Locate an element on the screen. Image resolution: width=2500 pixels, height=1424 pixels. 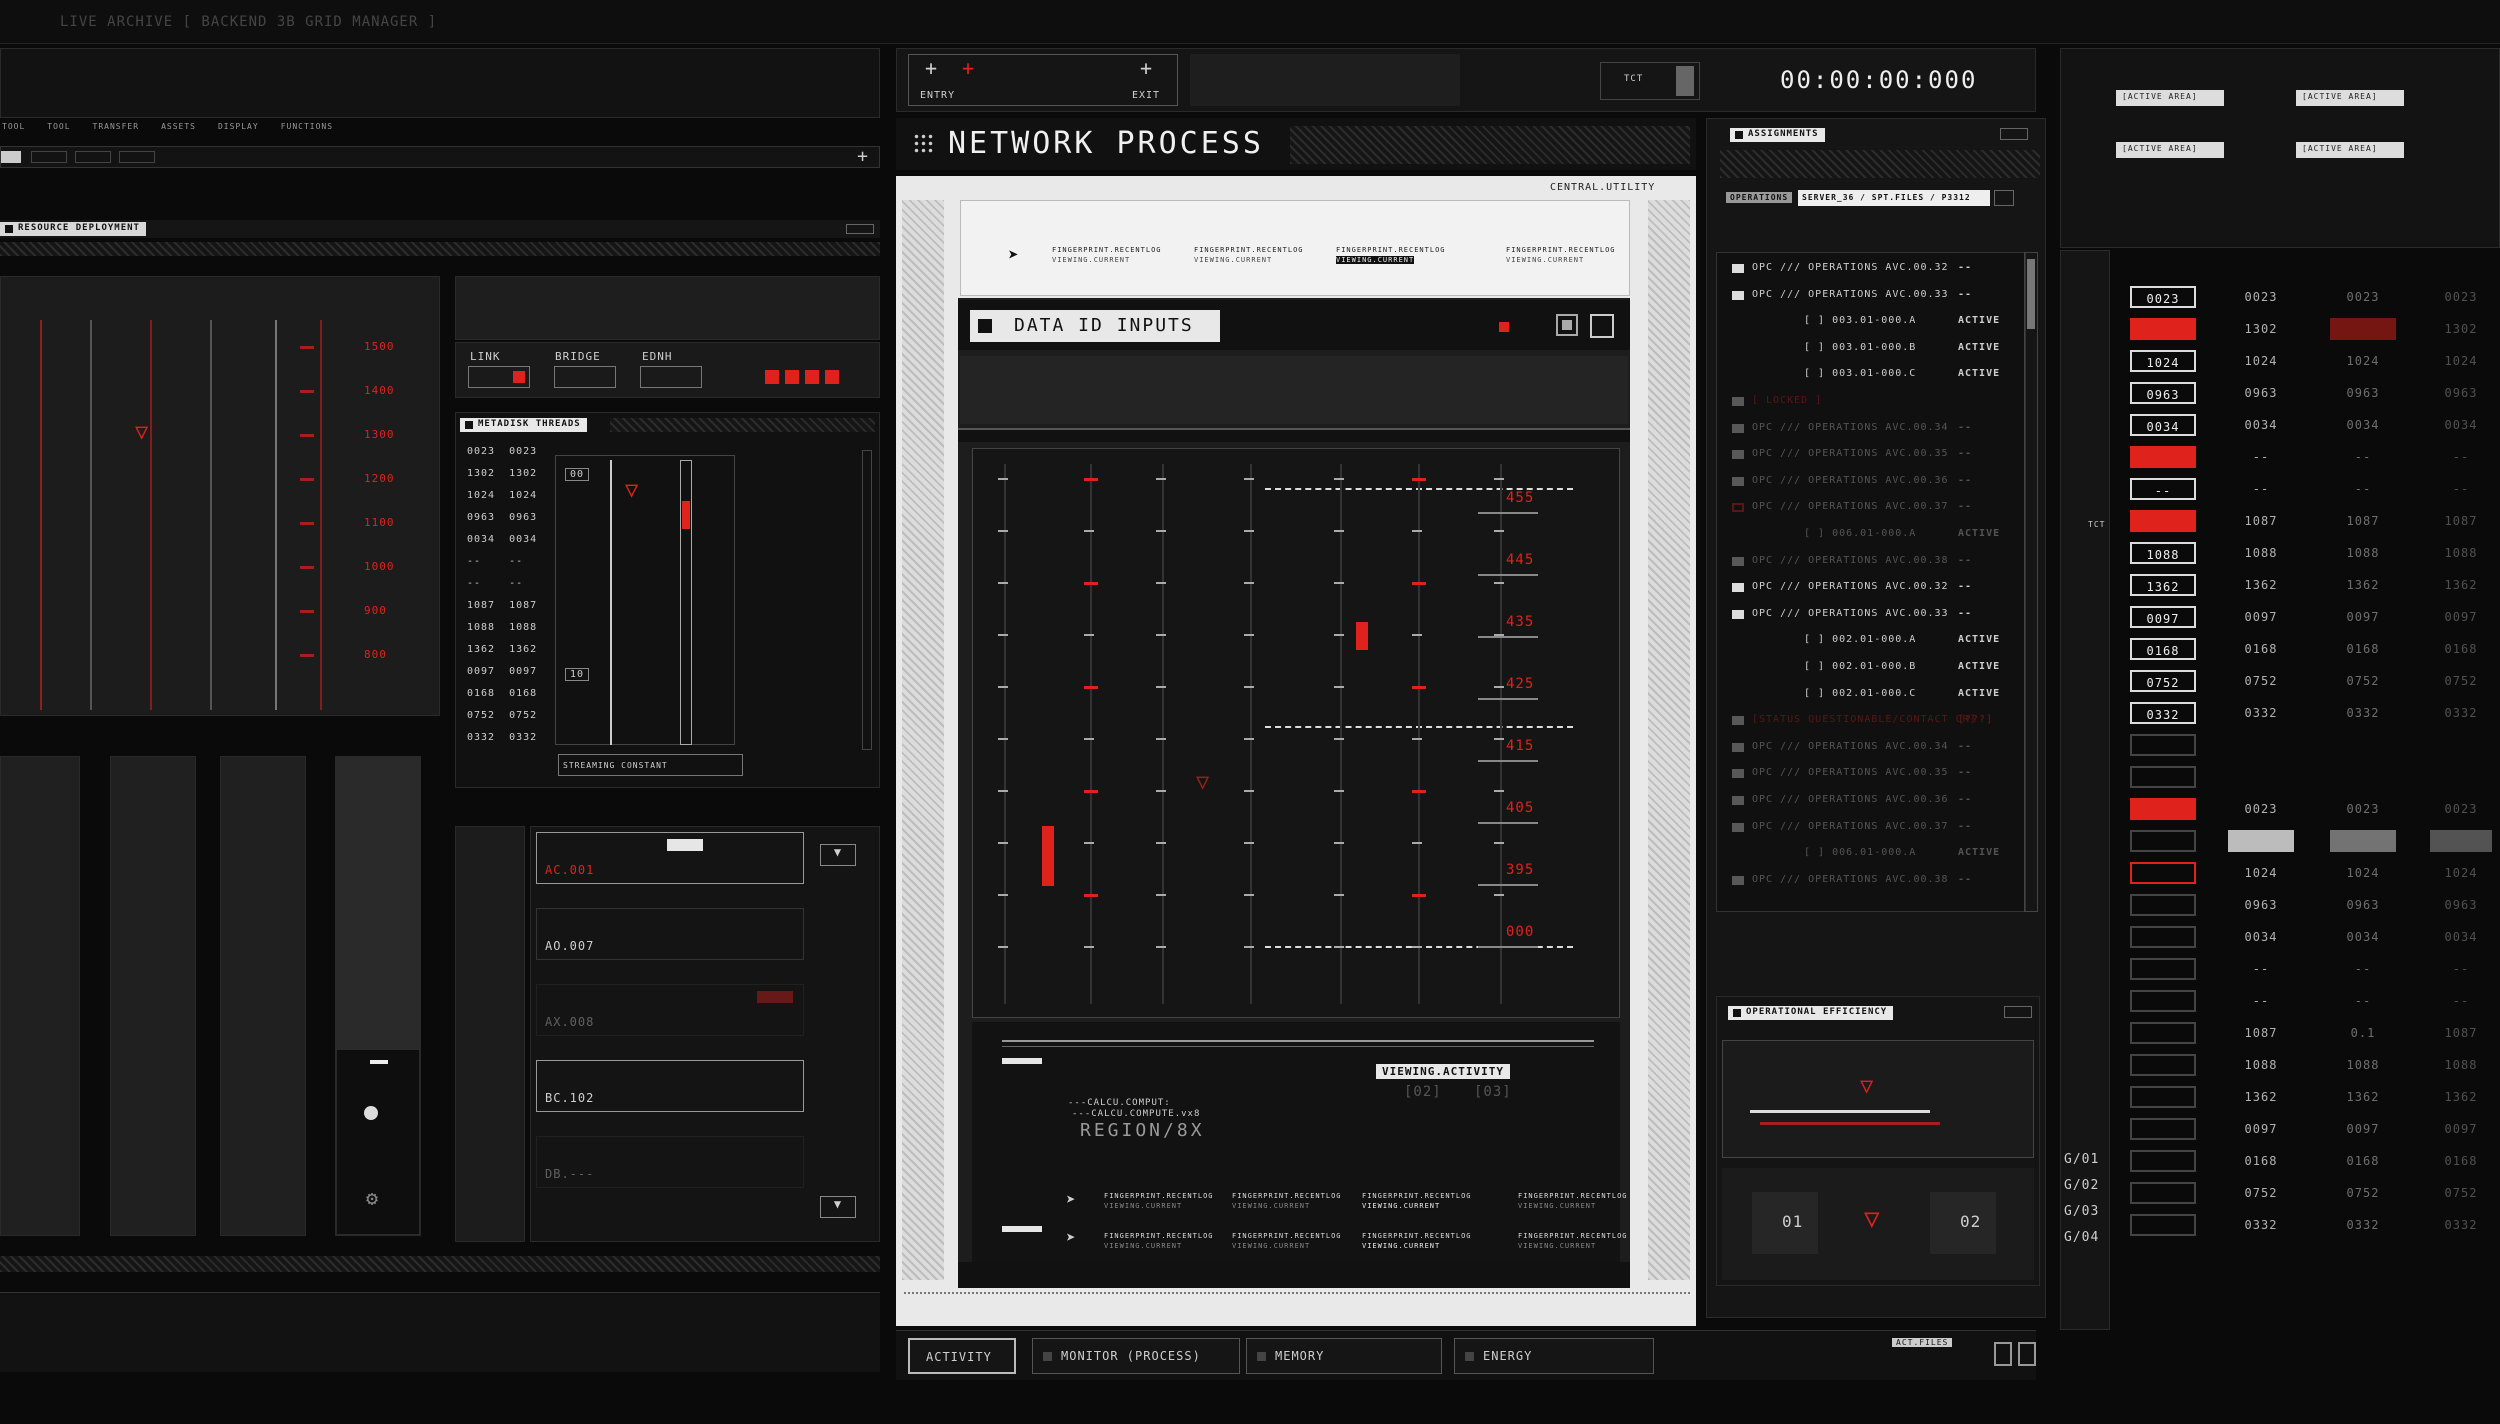
assignment-row: OPC /// OPERATIONS AVC.00.32 -- is located at coordinates (1882, 589).